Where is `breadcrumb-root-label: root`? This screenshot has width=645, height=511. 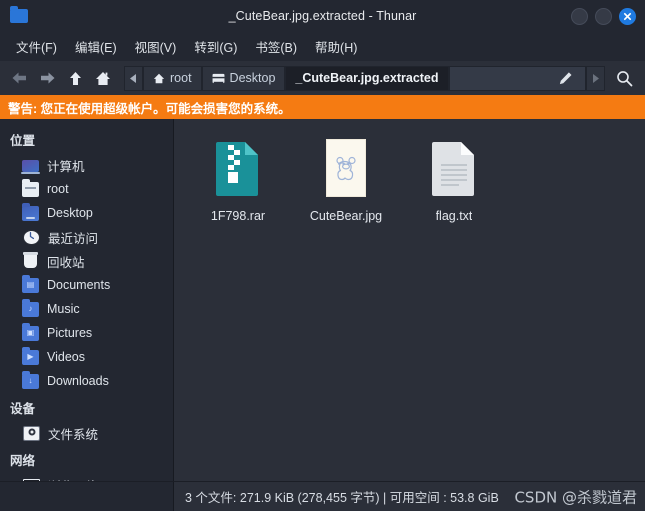
breadcrumb-root-label: root is located at coordinates (181, 78).